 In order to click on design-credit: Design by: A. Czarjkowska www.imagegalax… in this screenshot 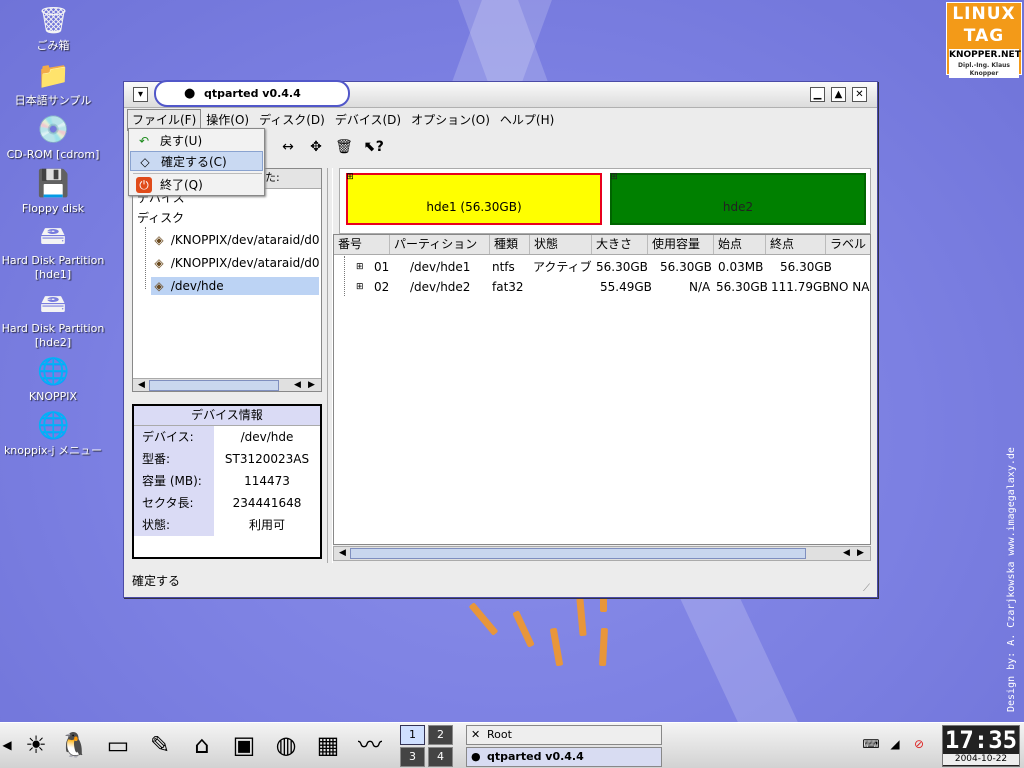, I will do `click(1011, 579)`.